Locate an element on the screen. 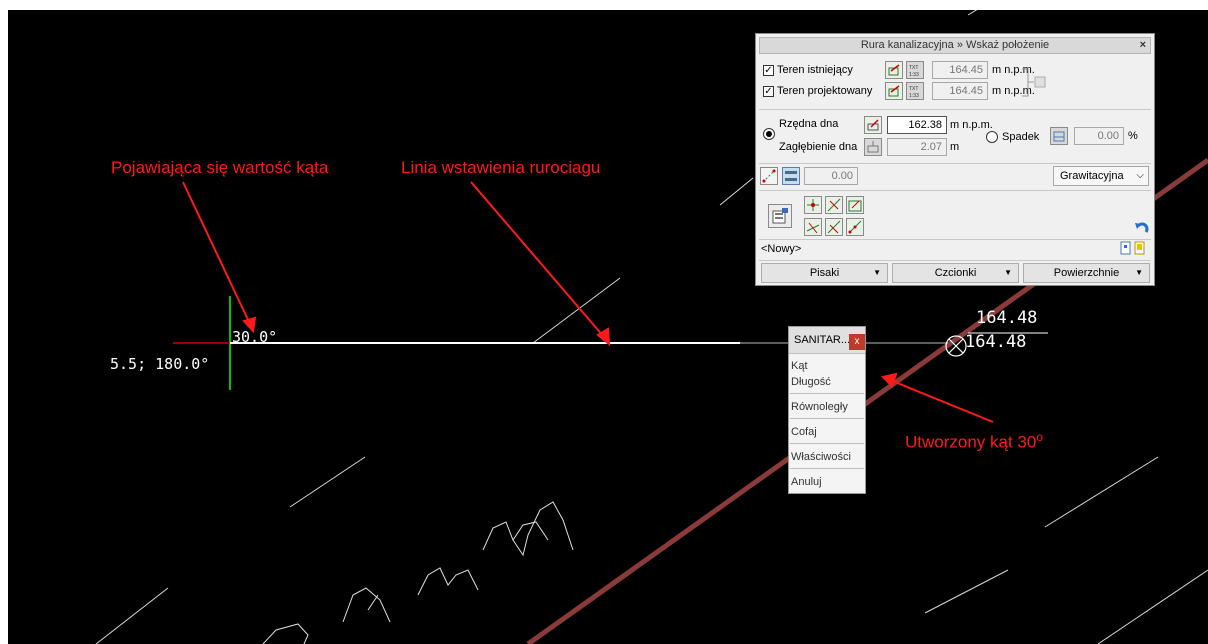 The width and height of the screenshot is (1208, 644). menu-item-angle: Kąt is located at coordinates (799, 366).